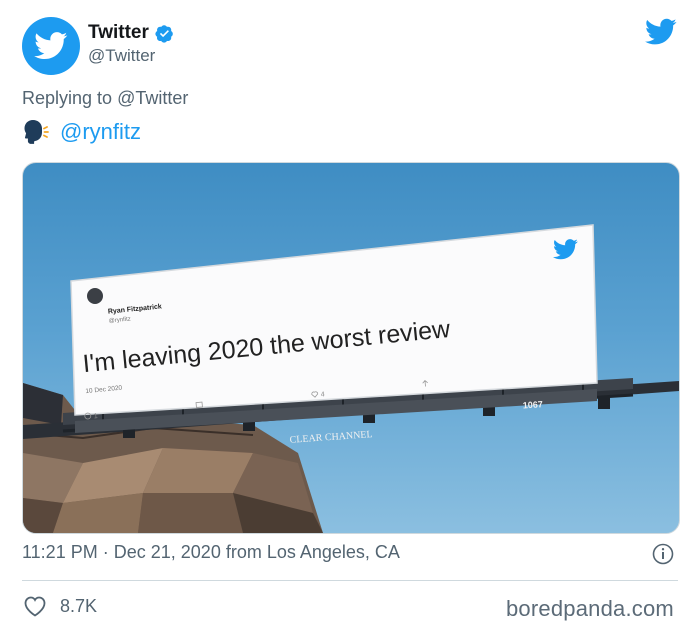  I want to click on reply-content: @rynfitz, so click(81, 132).